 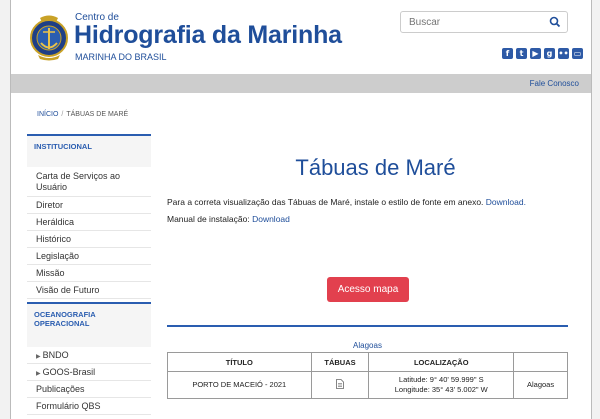 What do you see at coordinates (441, 379) in the screenshot?
I see `latitude-value: Latitude: 9° 40' 59.999" S` at bounding box center [441, 379].